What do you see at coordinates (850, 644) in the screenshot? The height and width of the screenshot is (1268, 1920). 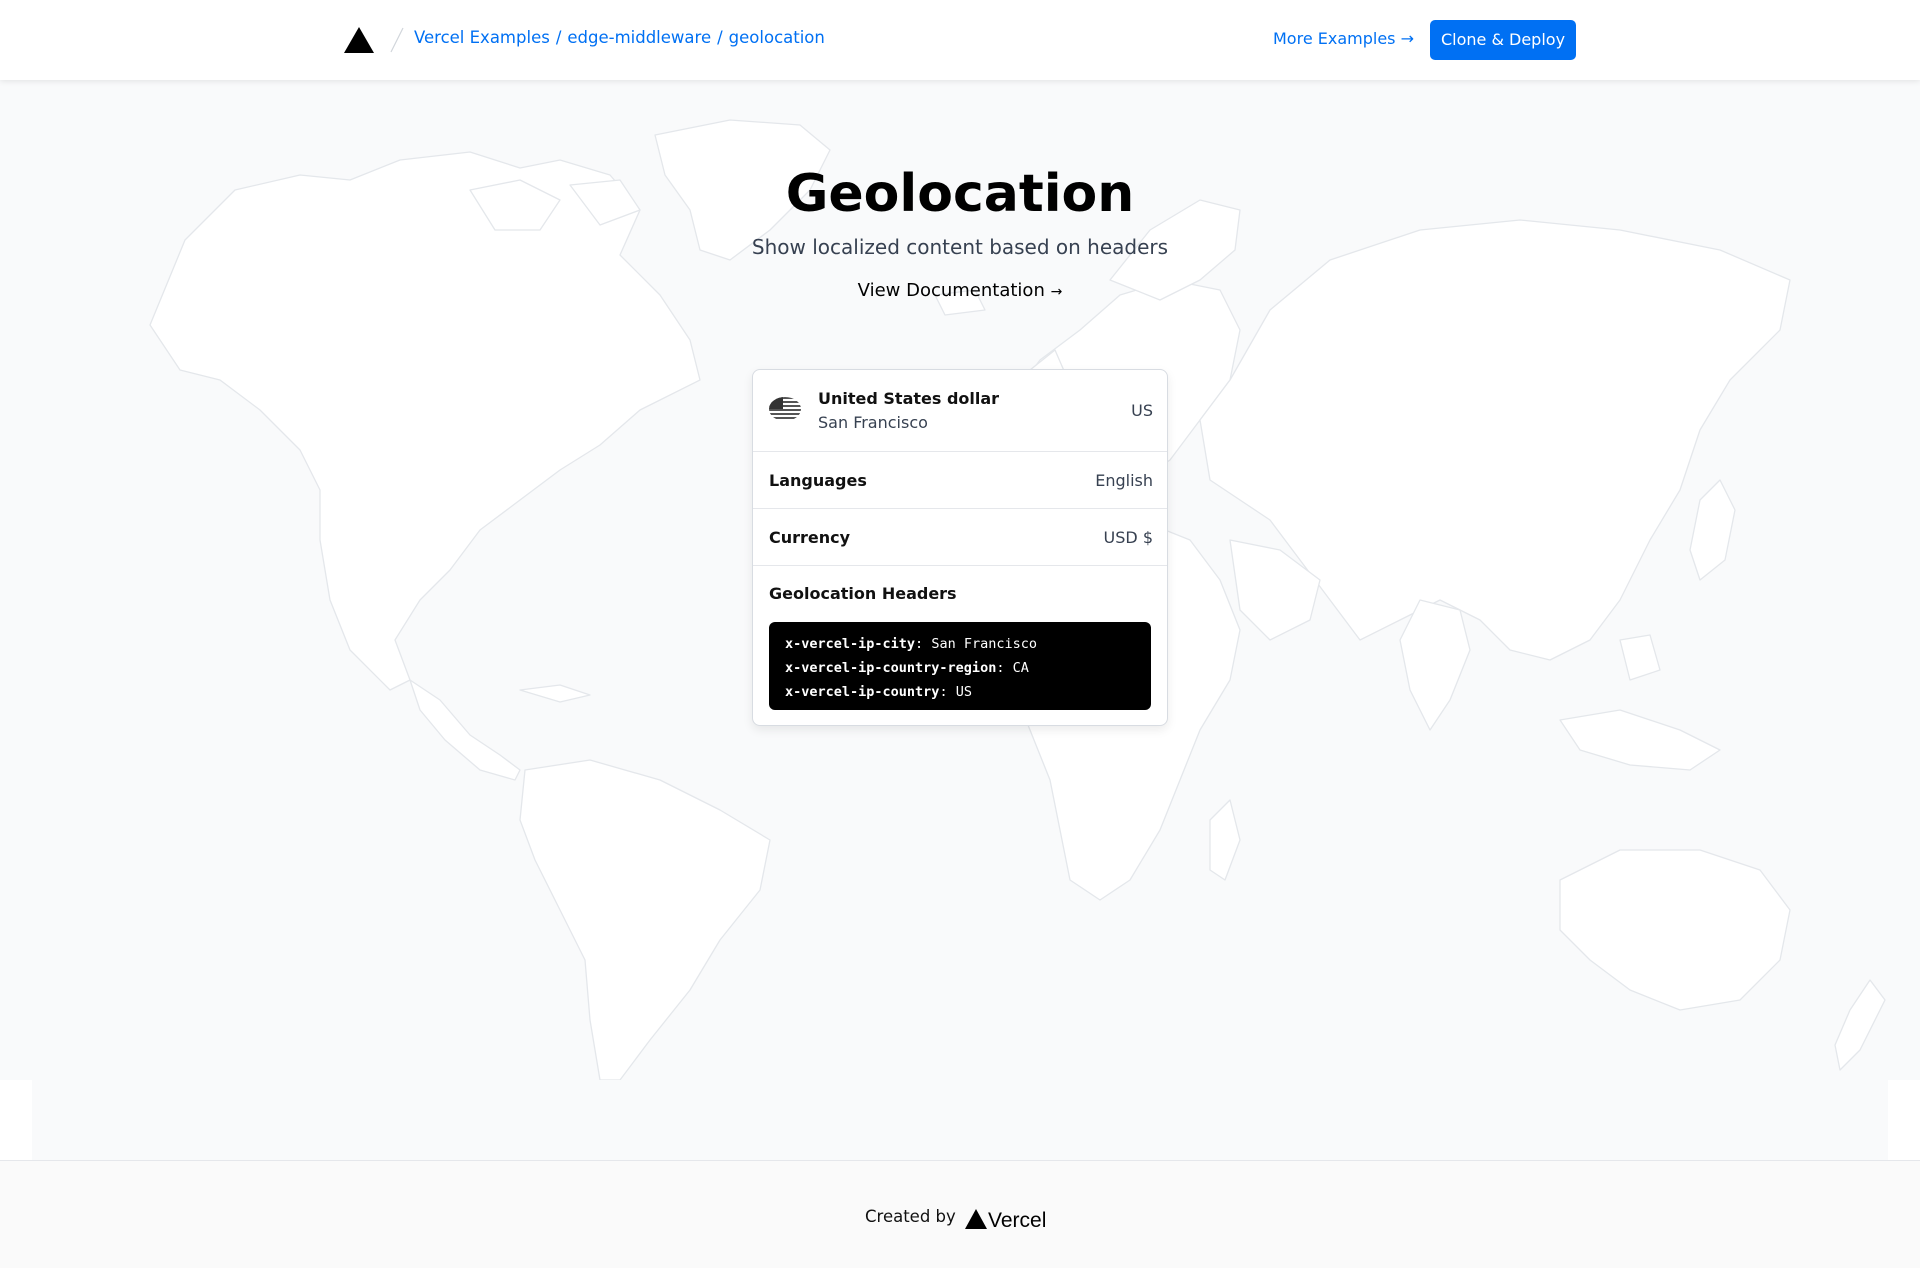 I see `header-key: x-vercel-ip-city` at bounding box center [850, 644].